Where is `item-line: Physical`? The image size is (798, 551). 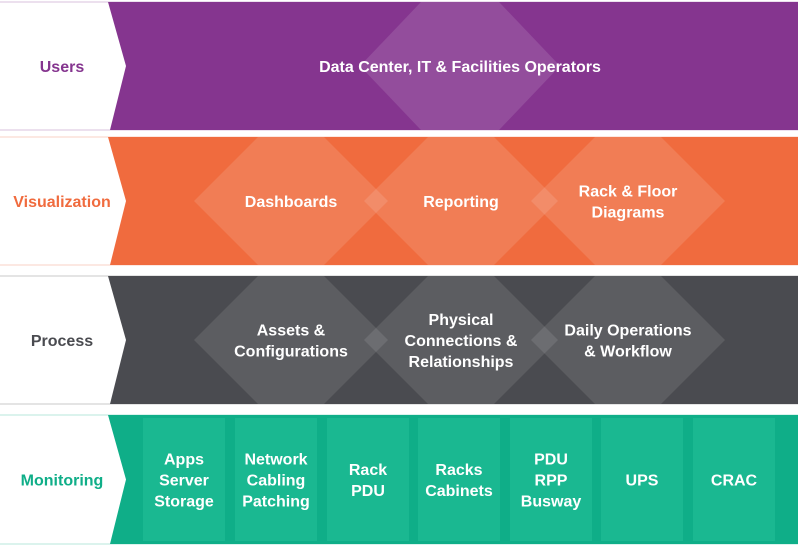
item-line: Physical is located at coordinates (461, 320).